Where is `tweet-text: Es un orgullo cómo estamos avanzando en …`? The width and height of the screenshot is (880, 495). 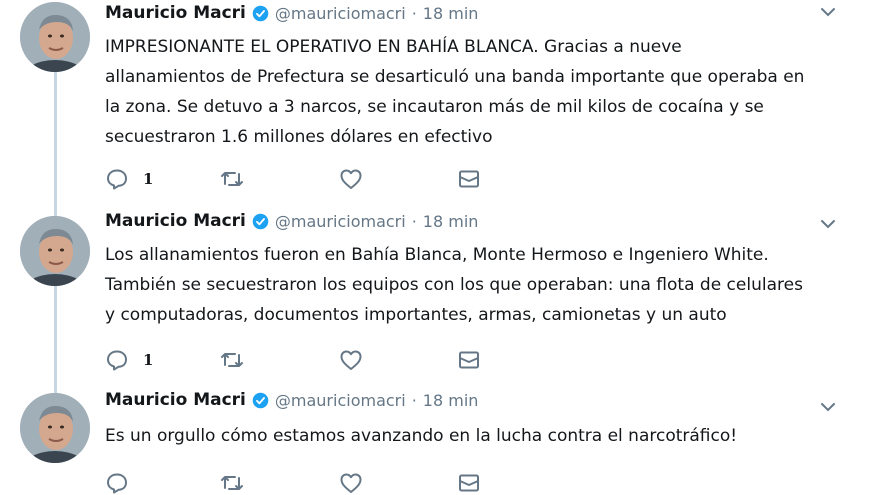
tweet-text: Es un orgullo cómo estamos avanzando en … is located at coordinates (475, 436).